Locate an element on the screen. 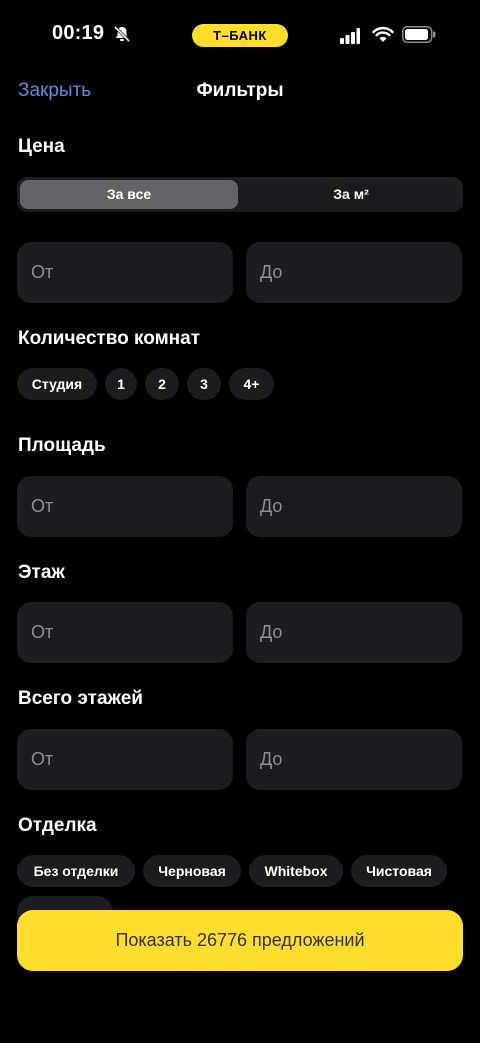  status-bar: 00:19 Т–БАНК is located at coordinates (240, 35).